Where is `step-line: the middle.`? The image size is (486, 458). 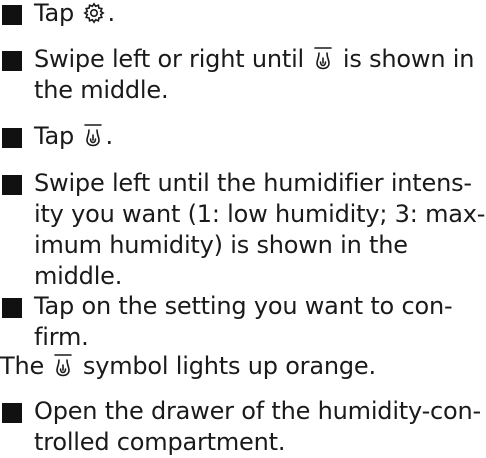 step-line: the middle. is located at coordinates (101, 90).